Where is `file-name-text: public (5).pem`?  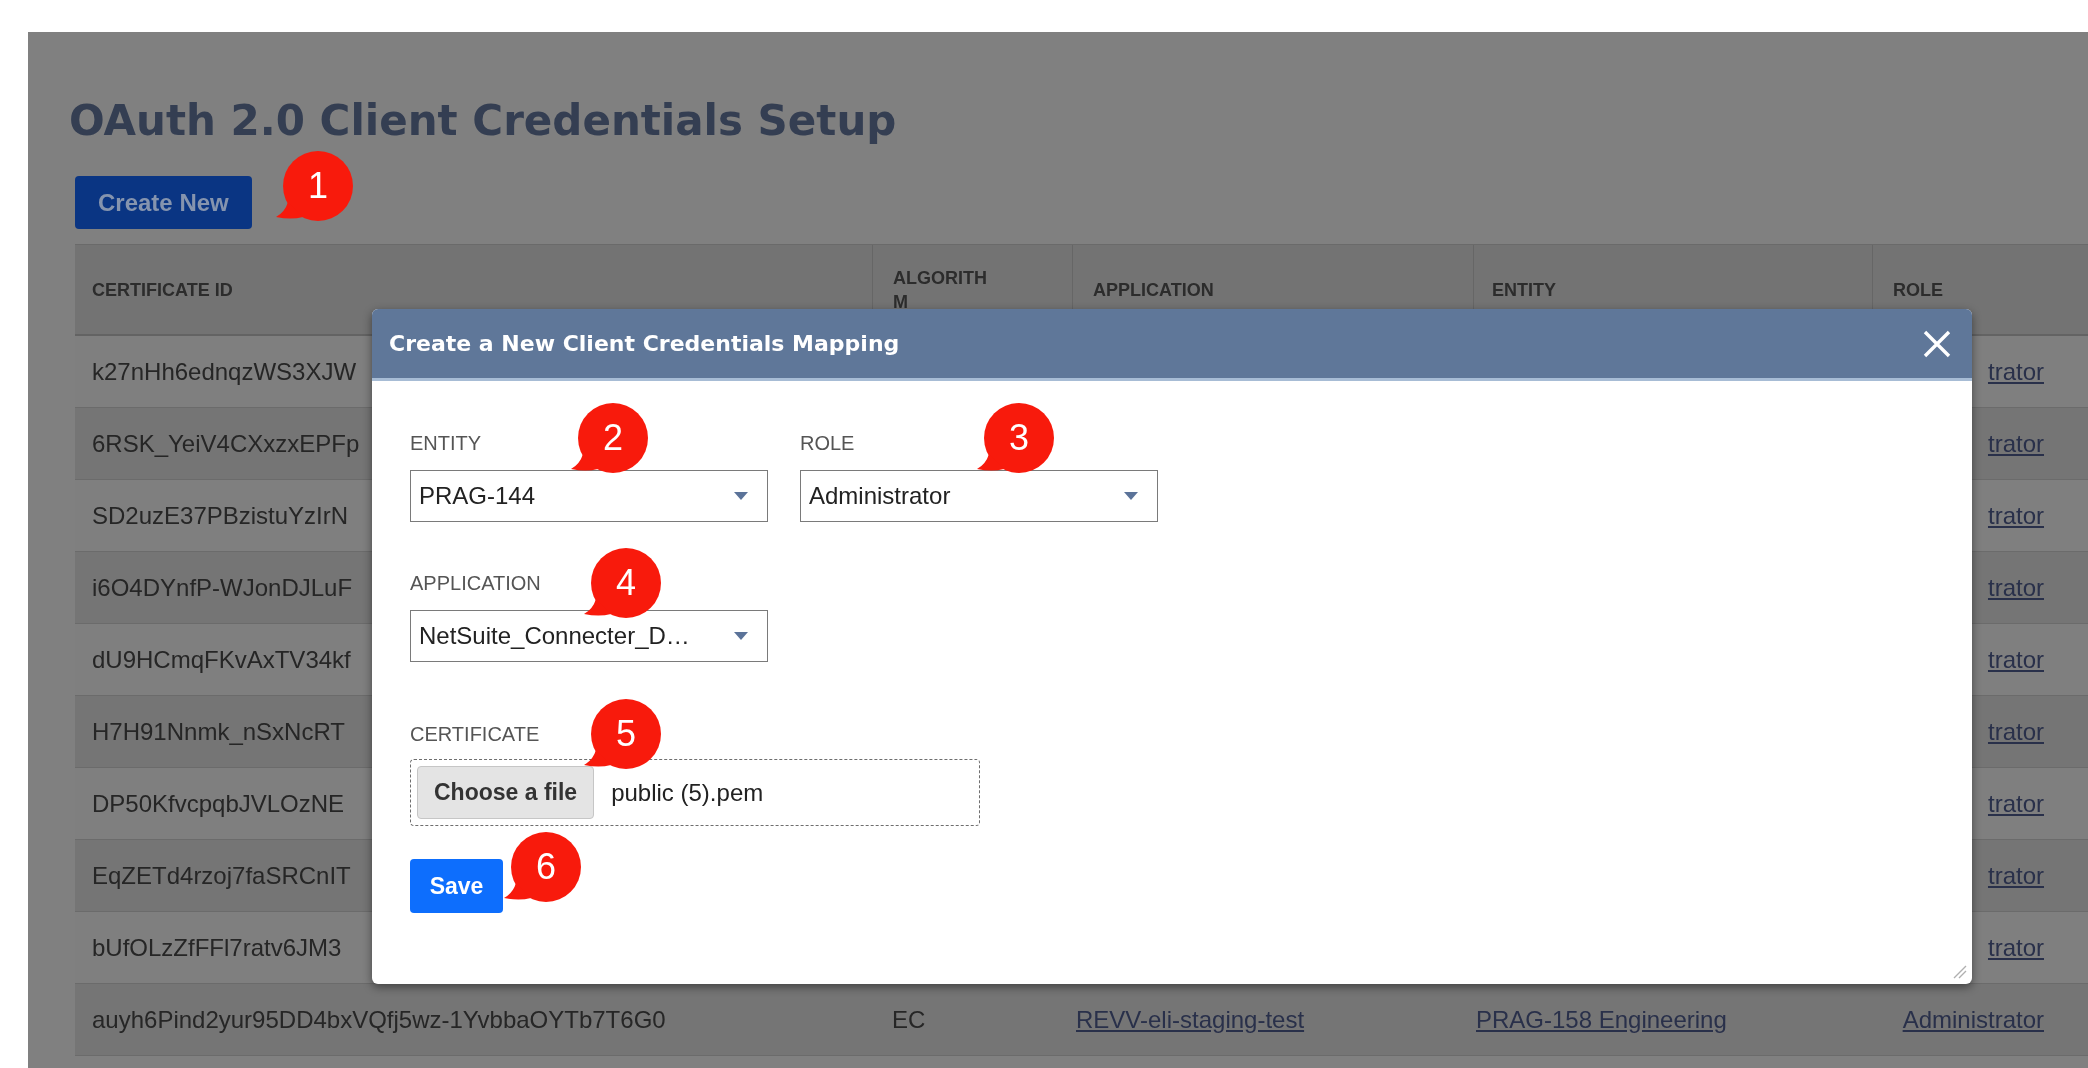
file-name-text: public (5).pem is located at coordinates (687, 792).